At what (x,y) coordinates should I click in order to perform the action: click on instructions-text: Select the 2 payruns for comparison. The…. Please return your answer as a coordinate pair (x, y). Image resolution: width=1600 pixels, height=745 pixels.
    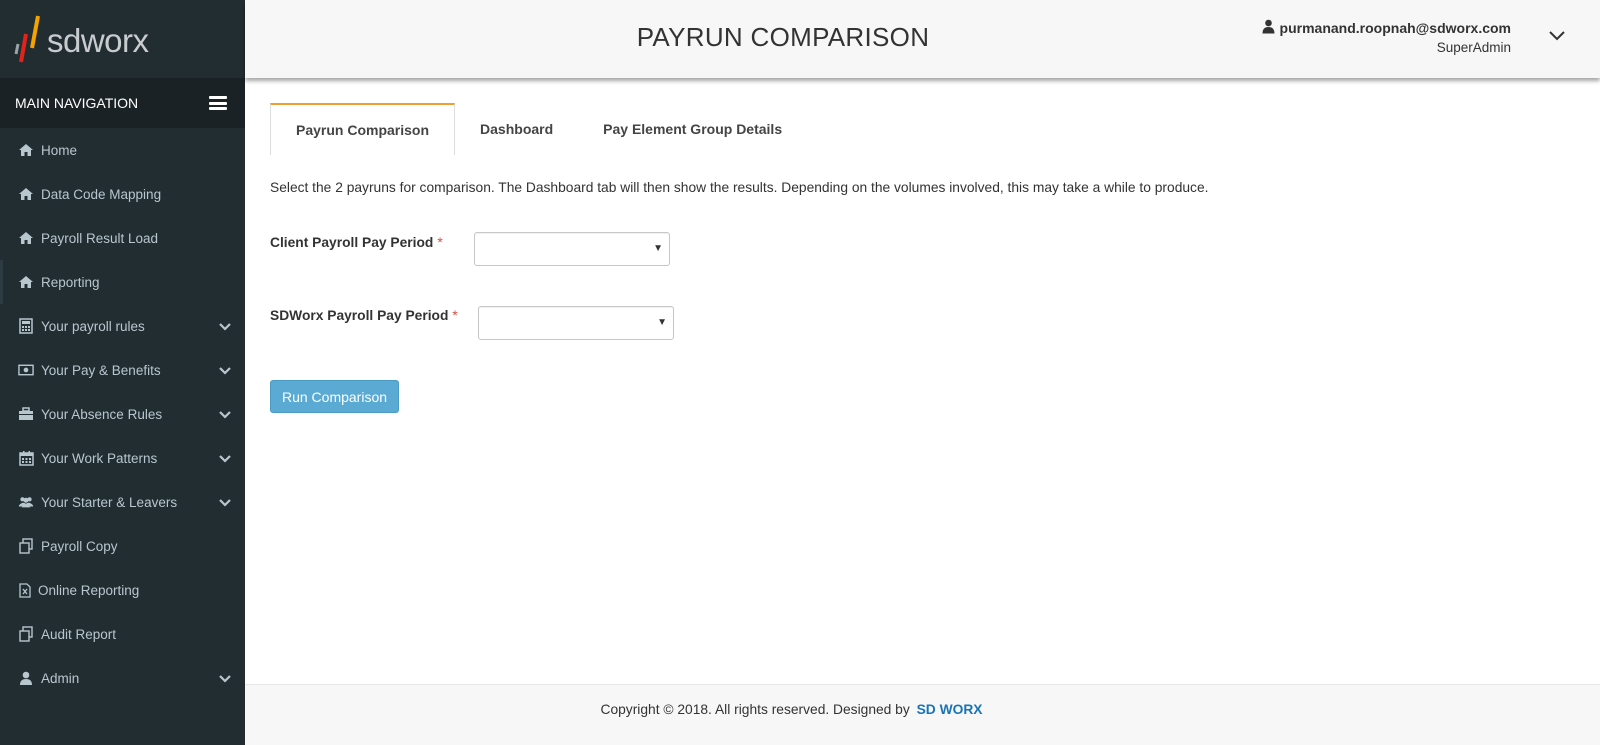
    Looking at the image, I should click on (739, 187).